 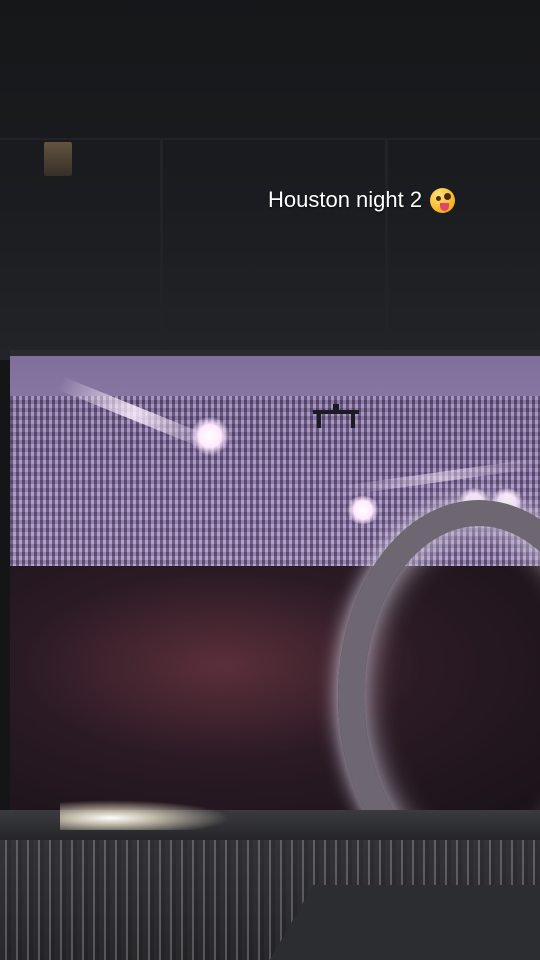 I want to click on suite-window-light, so click(x=58, y=159).